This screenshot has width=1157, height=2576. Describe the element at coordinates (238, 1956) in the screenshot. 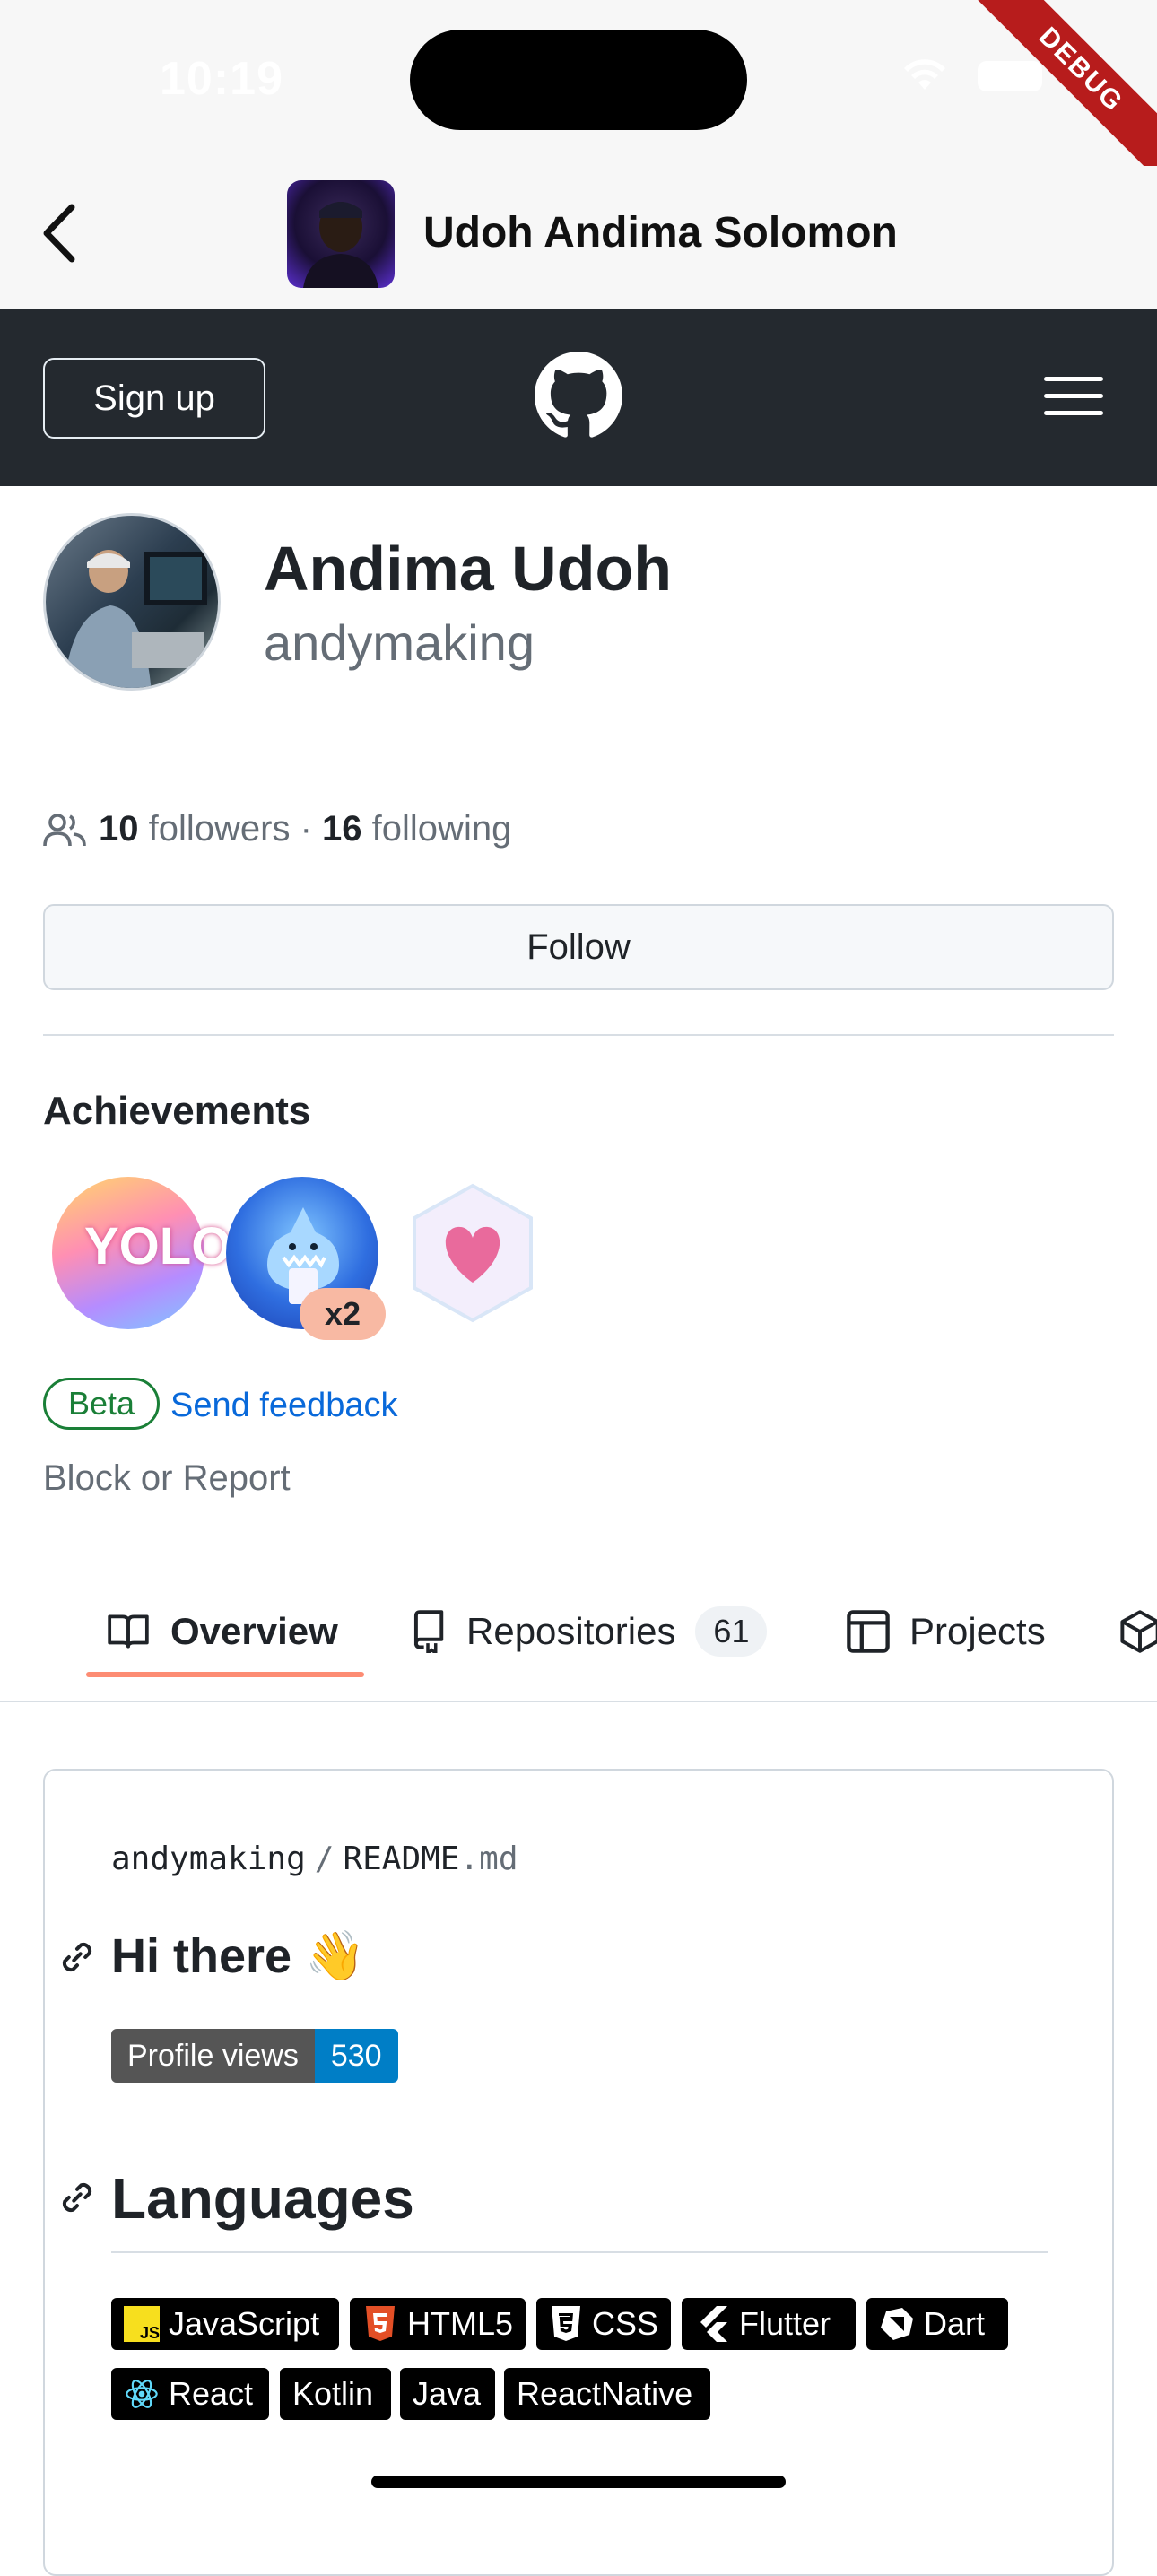

I see `readme-heading-hi: Hi there 👋` at that location.